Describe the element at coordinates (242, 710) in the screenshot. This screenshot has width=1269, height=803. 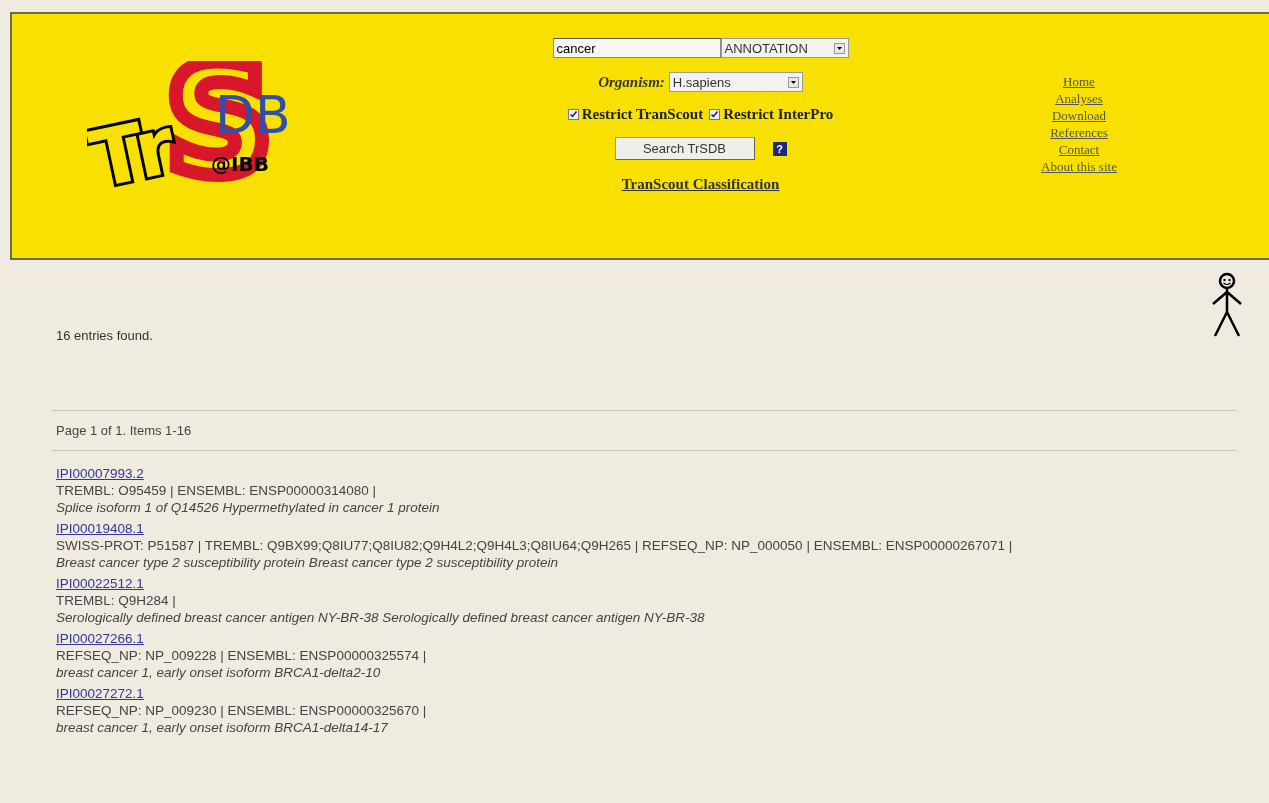
I see `entry-references: REFSEQ_NP: NP_009230 | ENSEMBL: ENSP00000325670 |` at that location.